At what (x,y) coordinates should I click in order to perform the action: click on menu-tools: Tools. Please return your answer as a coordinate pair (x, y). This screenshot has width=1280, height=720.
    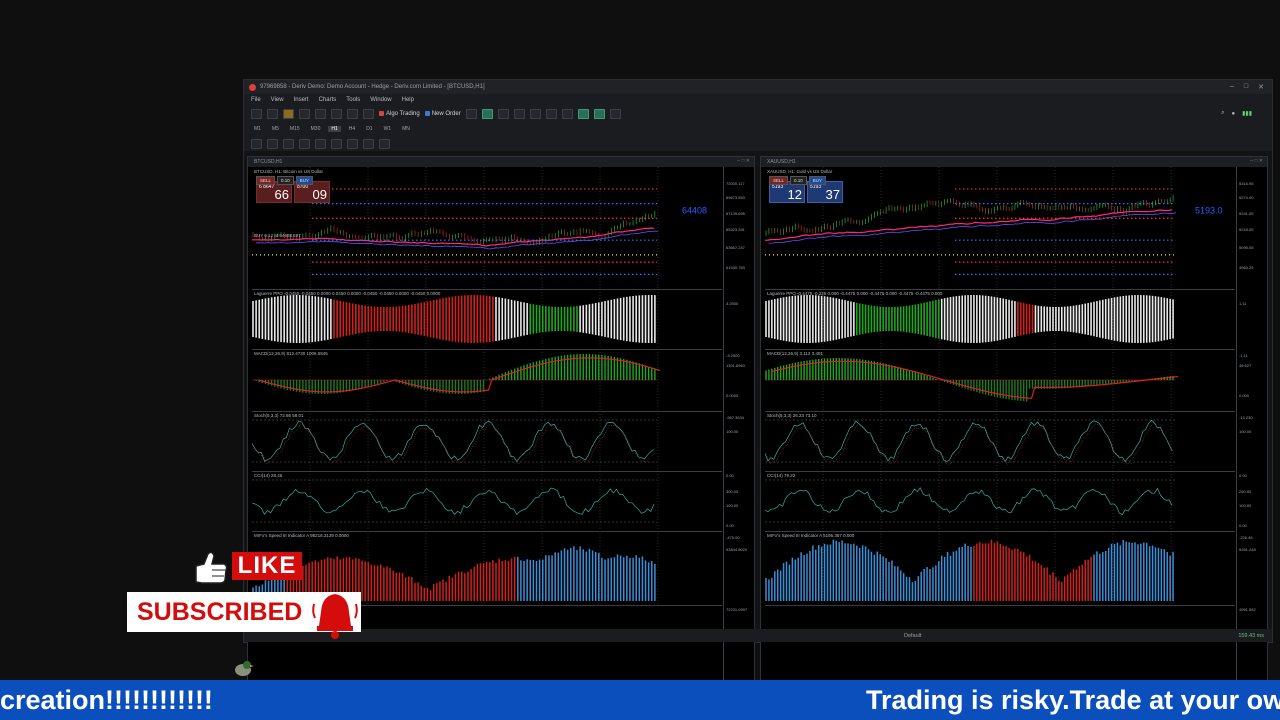
    Looking at the image, I should click on (353, 100).